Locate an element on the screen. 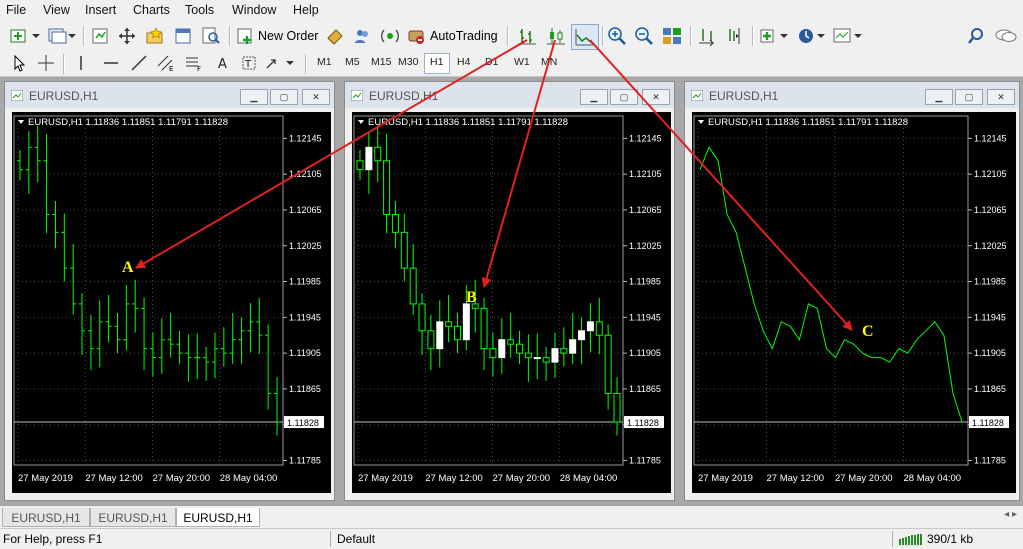  trendline-button is located at coordinates (139, 63).